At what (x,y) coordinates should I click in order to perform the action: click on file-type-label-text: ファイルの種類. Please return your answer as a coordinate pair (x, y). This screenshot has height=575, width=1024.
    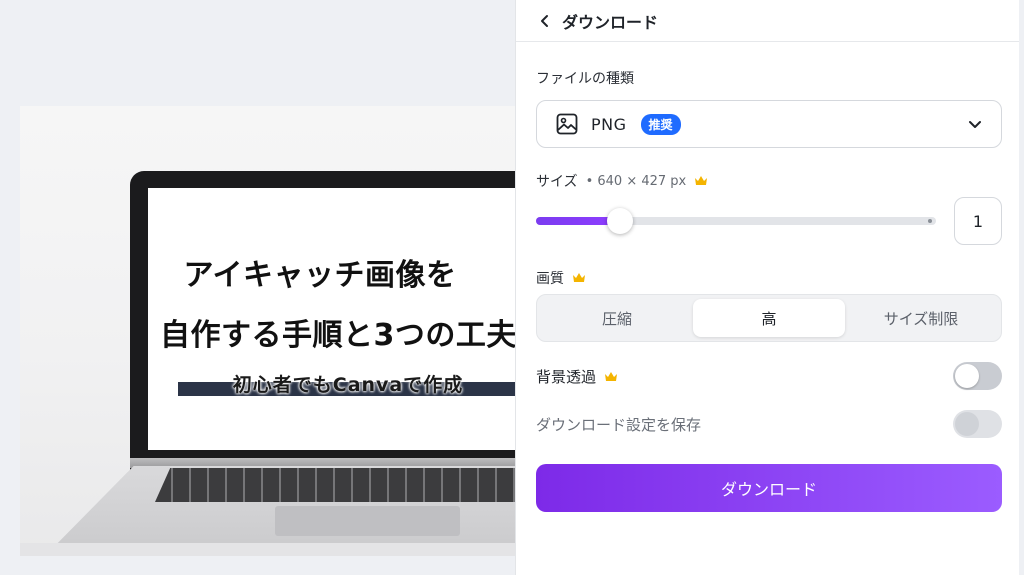
    Looking at the image, I should click on (585, 79).